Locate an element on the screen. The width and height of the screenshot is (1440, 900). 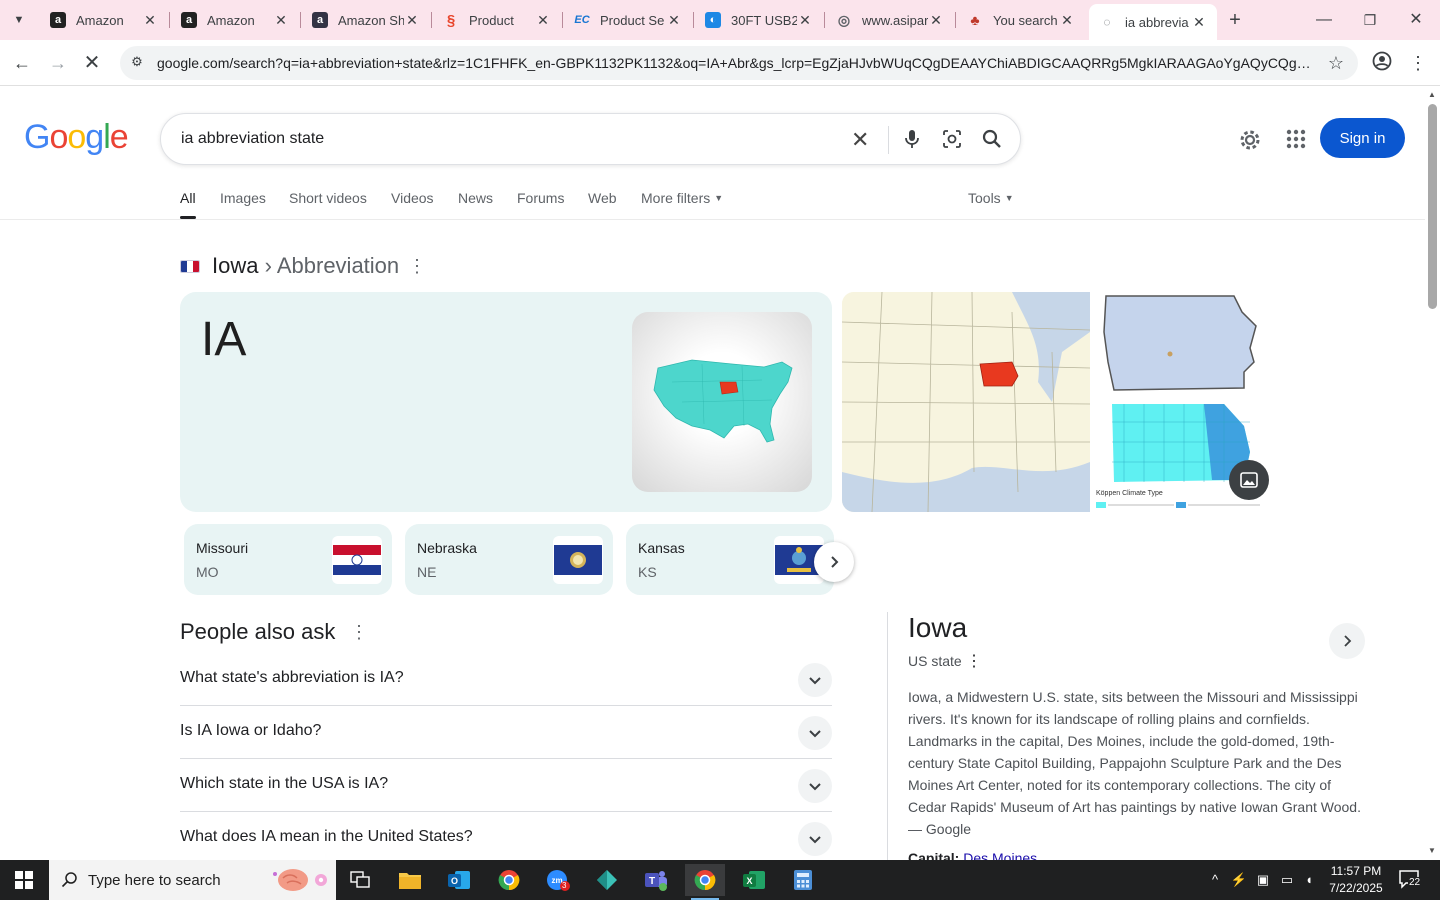
stop-loading-icon: ✕ is located at coordinates (92, 63).